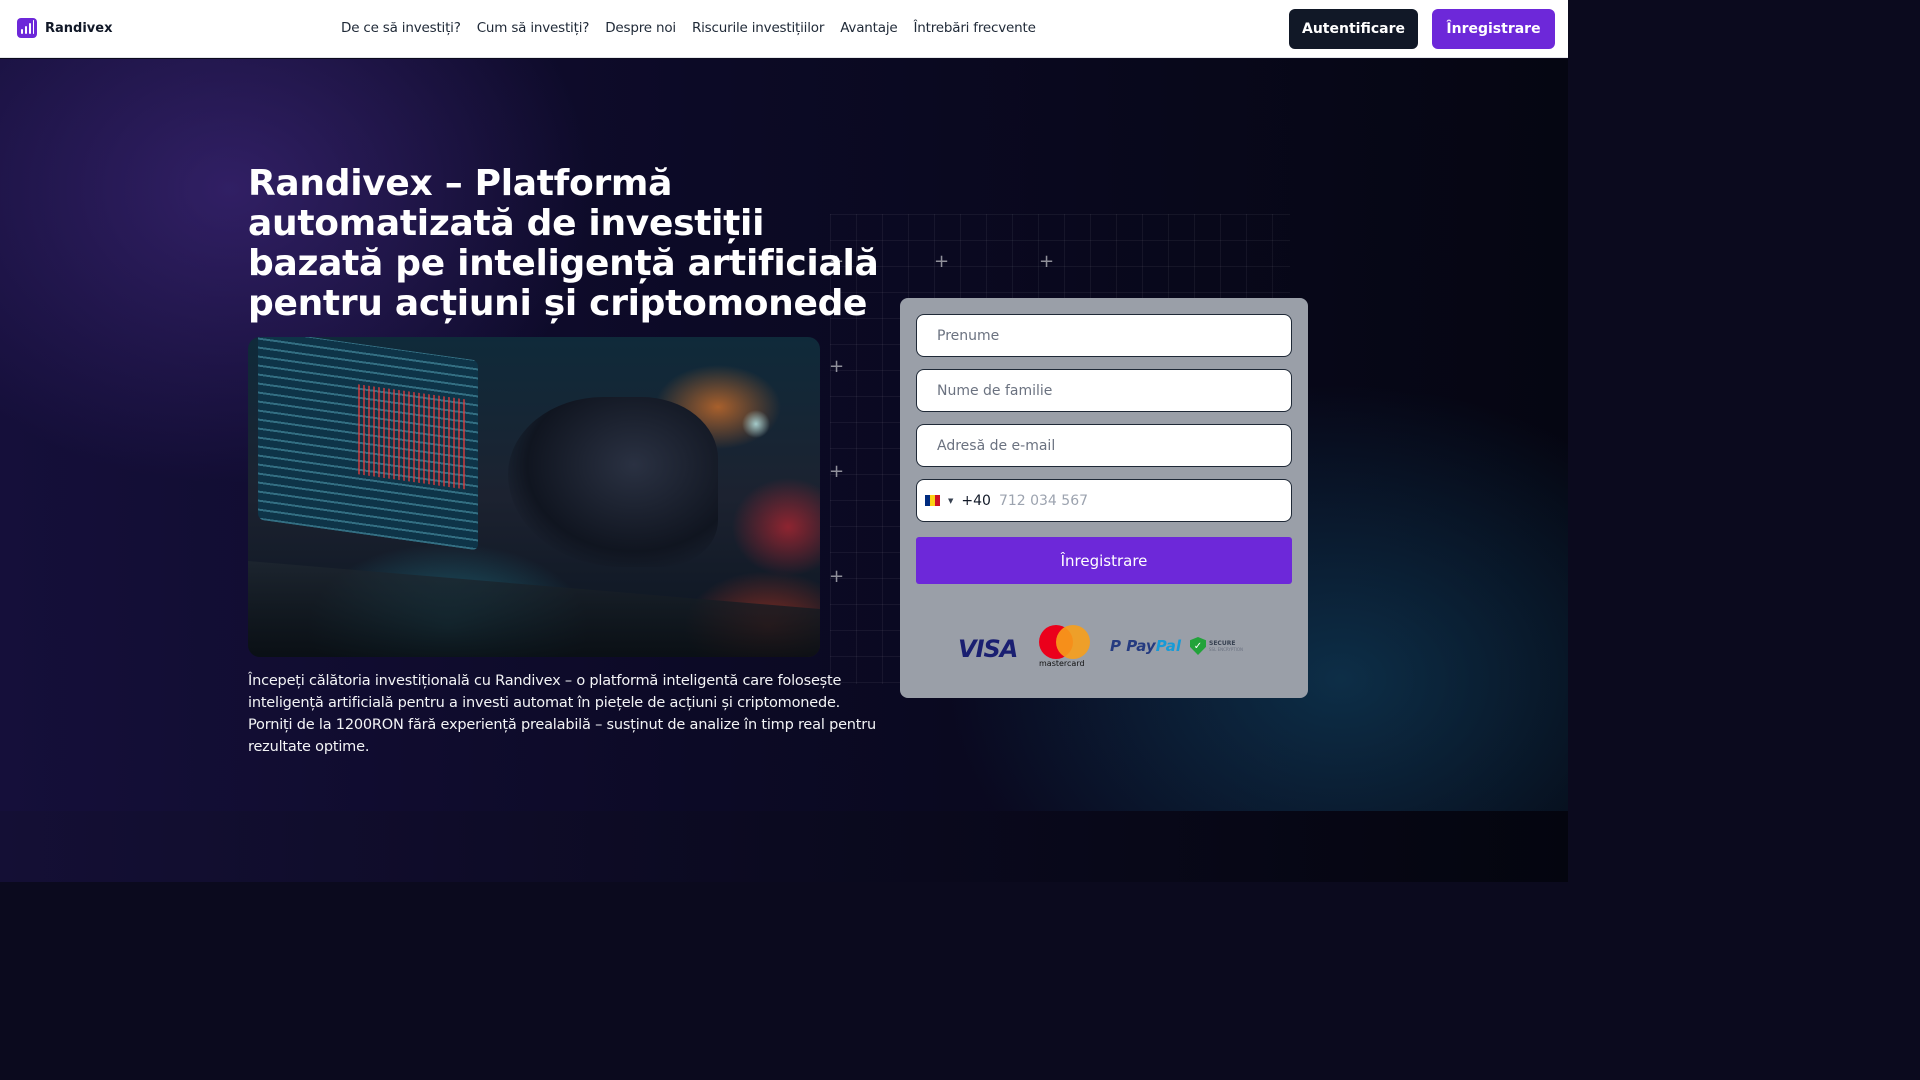  I want to click on menu-item-risks: Riscurile investițiilor, so click(758, 28).